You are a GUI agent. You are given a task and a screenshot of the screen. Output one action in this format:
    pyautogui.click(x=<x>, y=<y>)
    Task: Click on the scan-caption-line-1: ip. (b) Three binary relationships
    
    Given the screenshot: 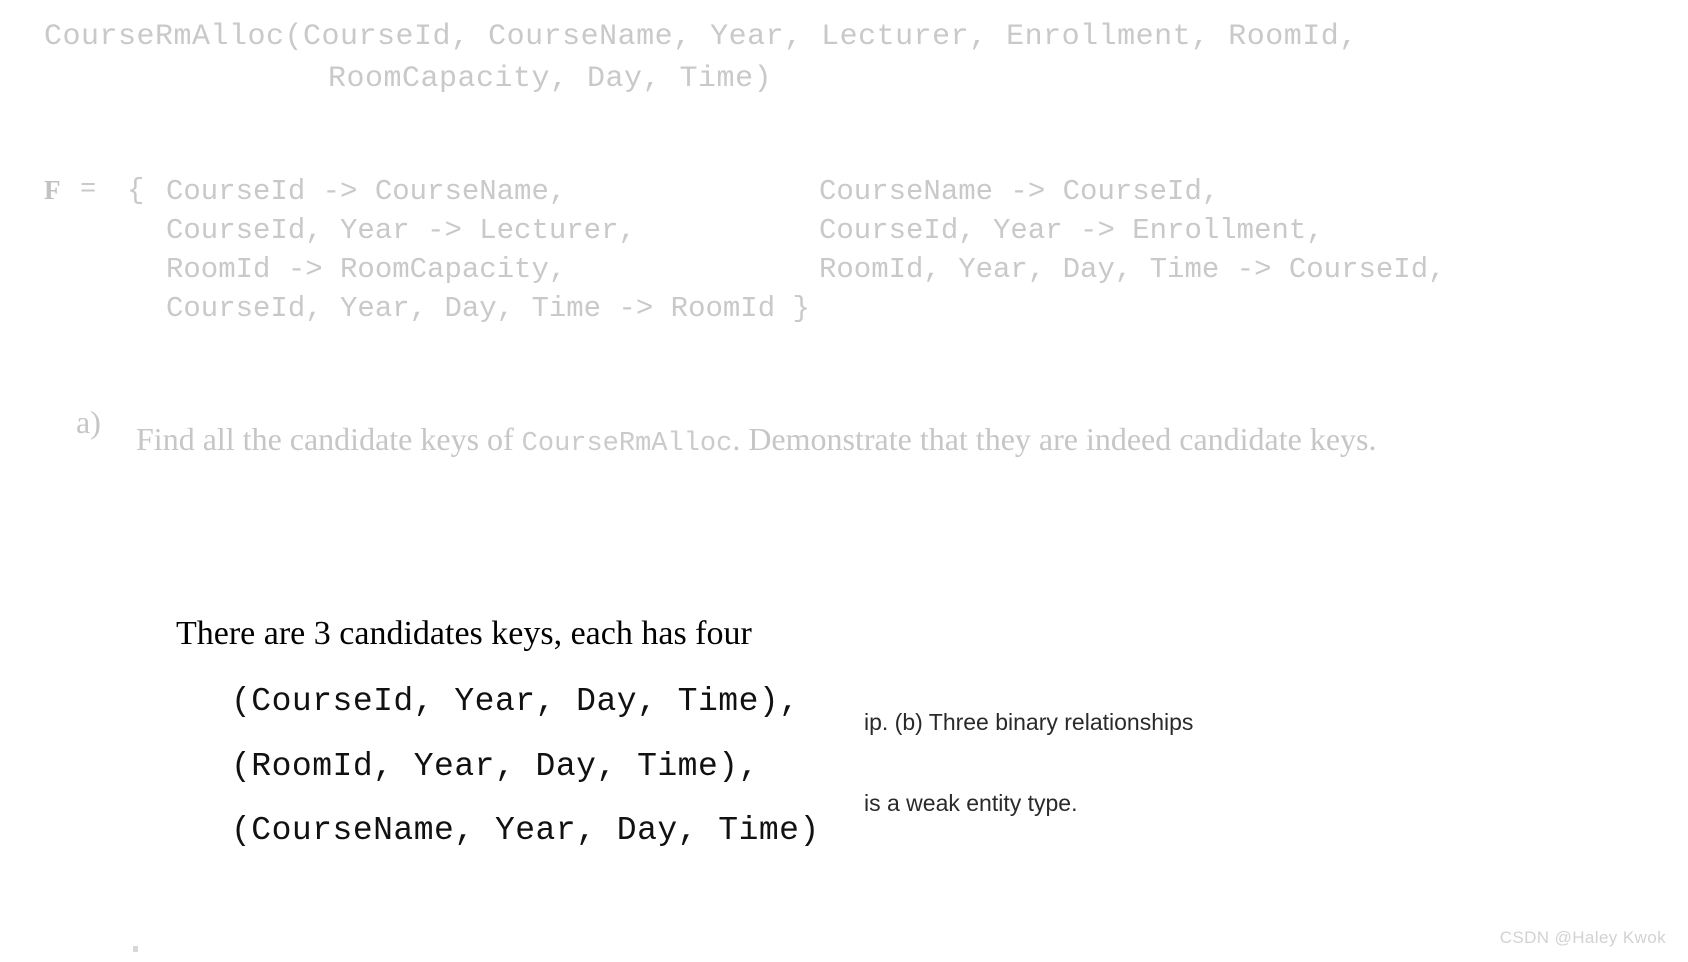 What is the action you would take?
    pyautogui.click(x=1029, y=722)
    